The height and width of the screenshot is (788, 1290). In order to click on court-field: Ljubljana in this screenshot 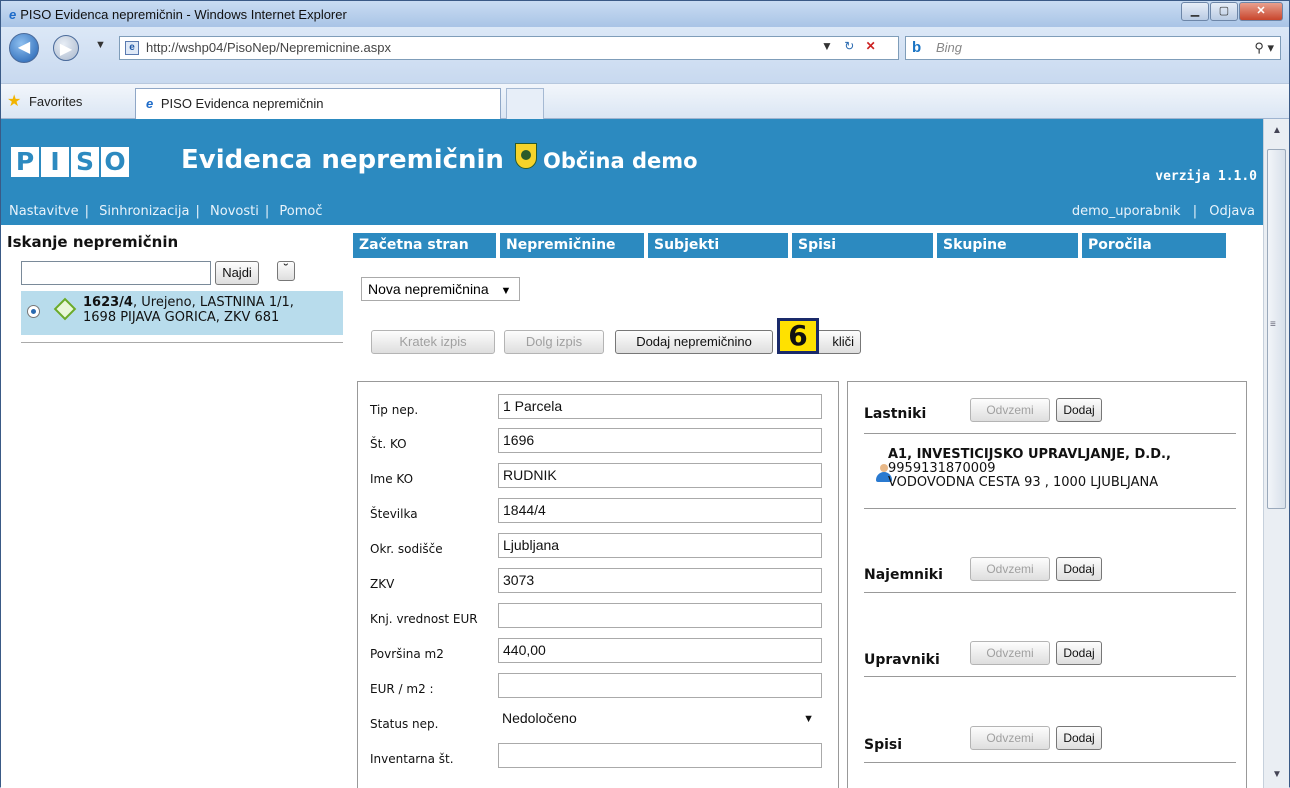, I will do `click(660, 545)`.